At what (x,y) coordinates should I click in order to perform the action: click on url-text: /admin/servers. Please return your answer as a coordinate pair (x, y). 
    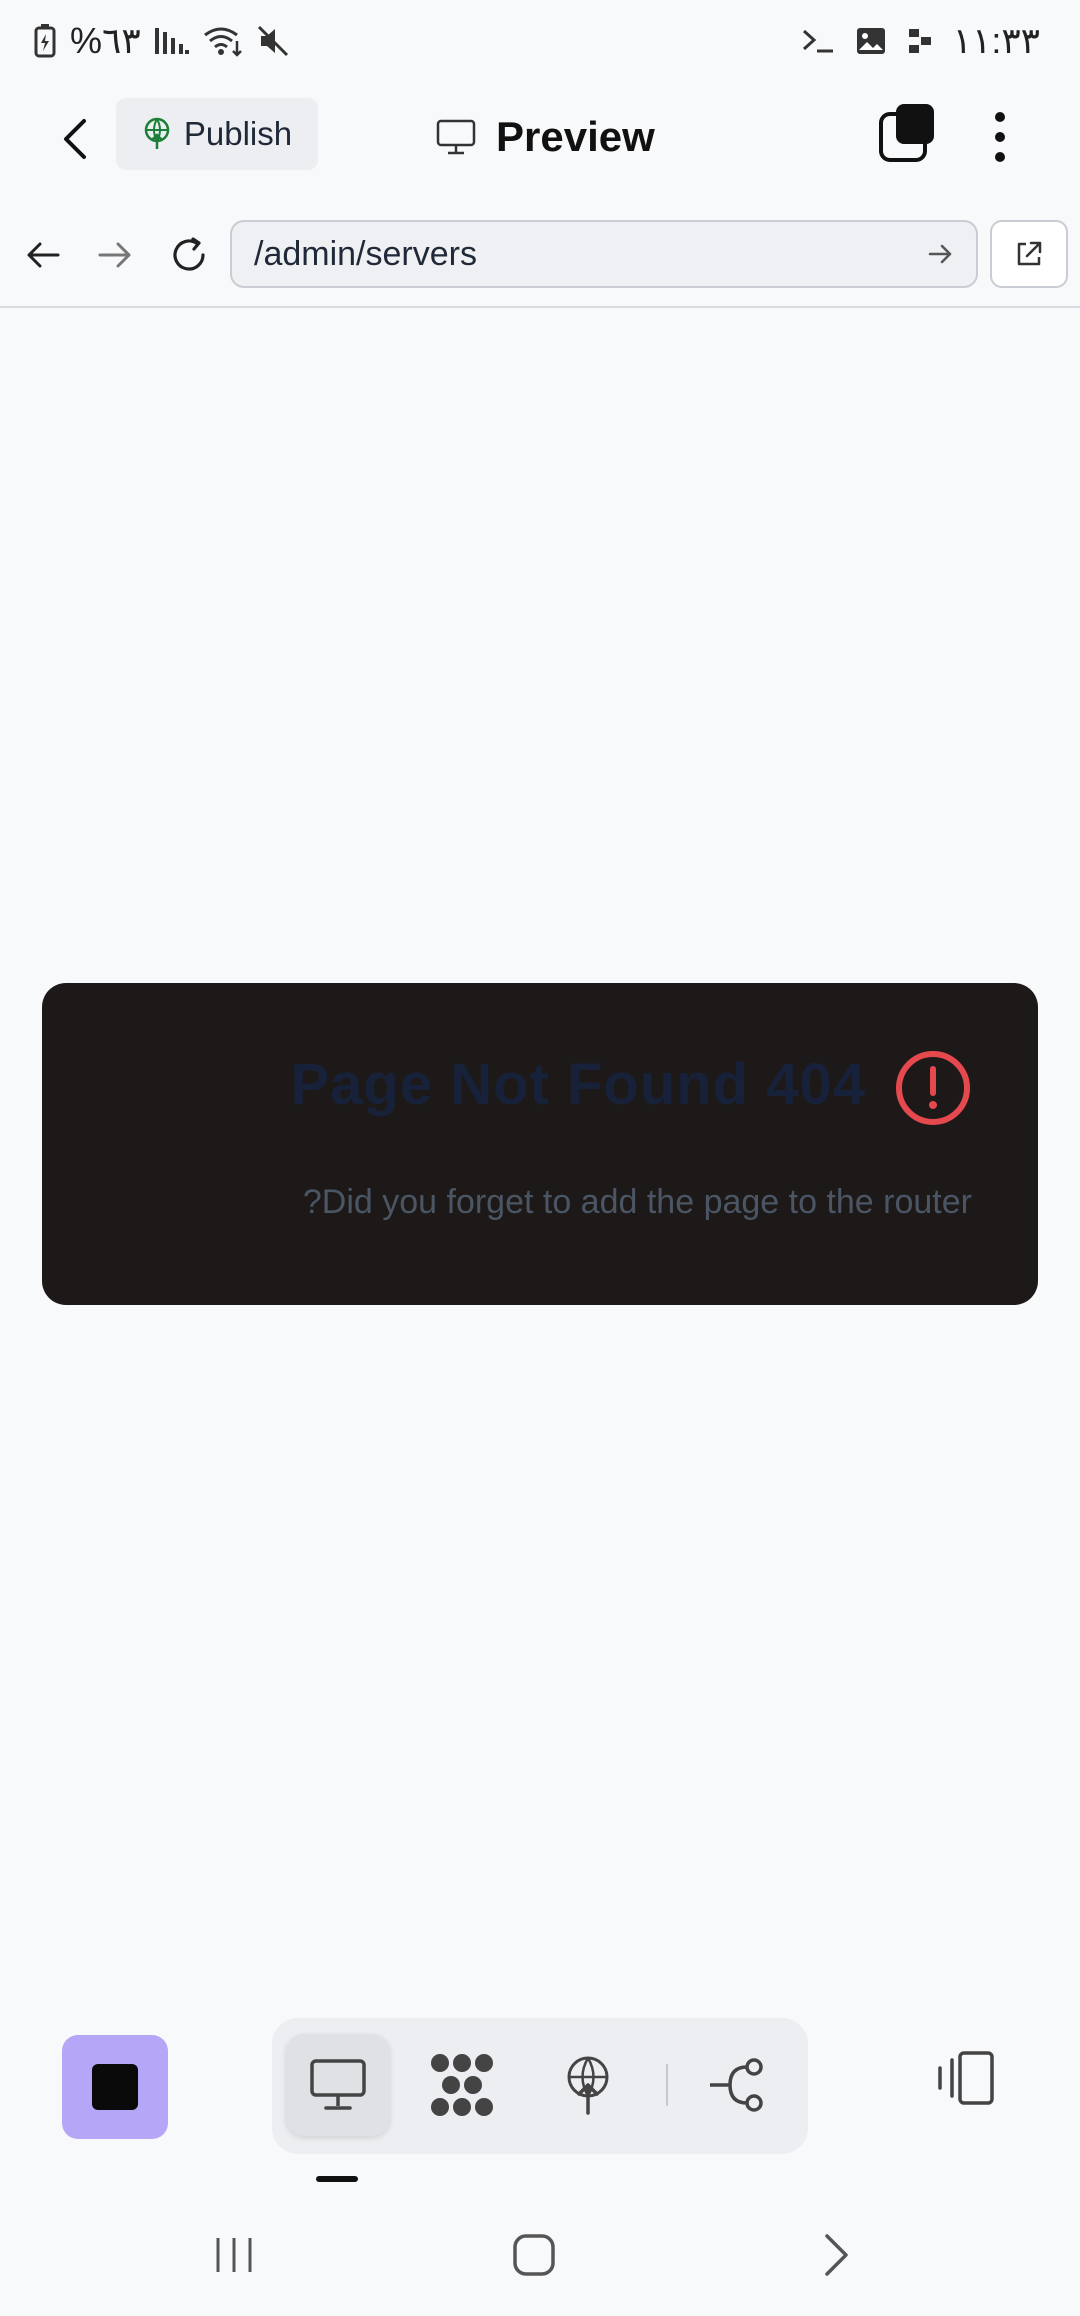
    Looking at the image, I should click on (365, 253).